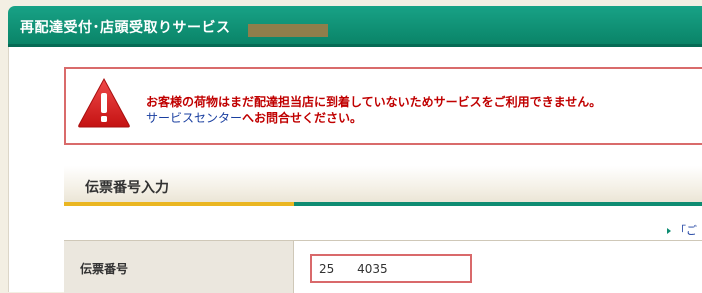  Describe the element at coordinates (686, 230) in the screenshot. I see `help-link-text: 「ご` at that location.